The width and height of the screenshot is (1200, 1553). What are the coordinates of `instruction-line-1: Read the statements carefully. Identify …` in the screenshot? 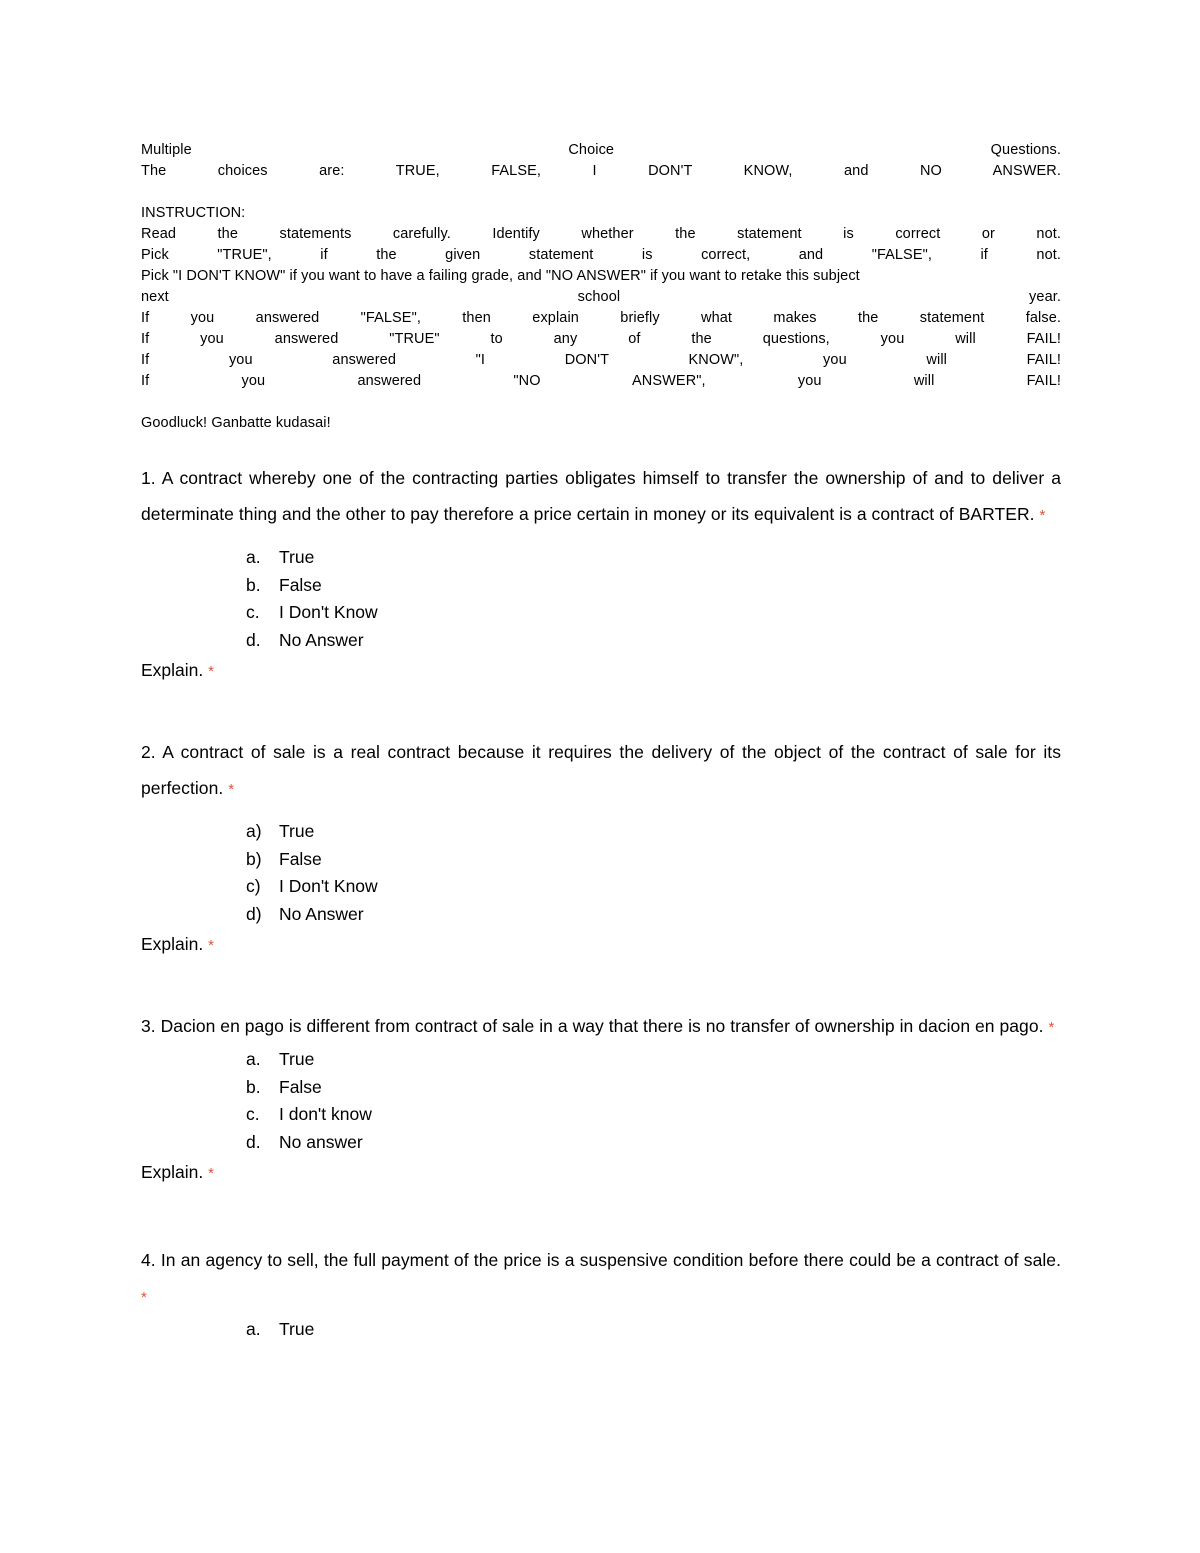 It's located at (601, 234).